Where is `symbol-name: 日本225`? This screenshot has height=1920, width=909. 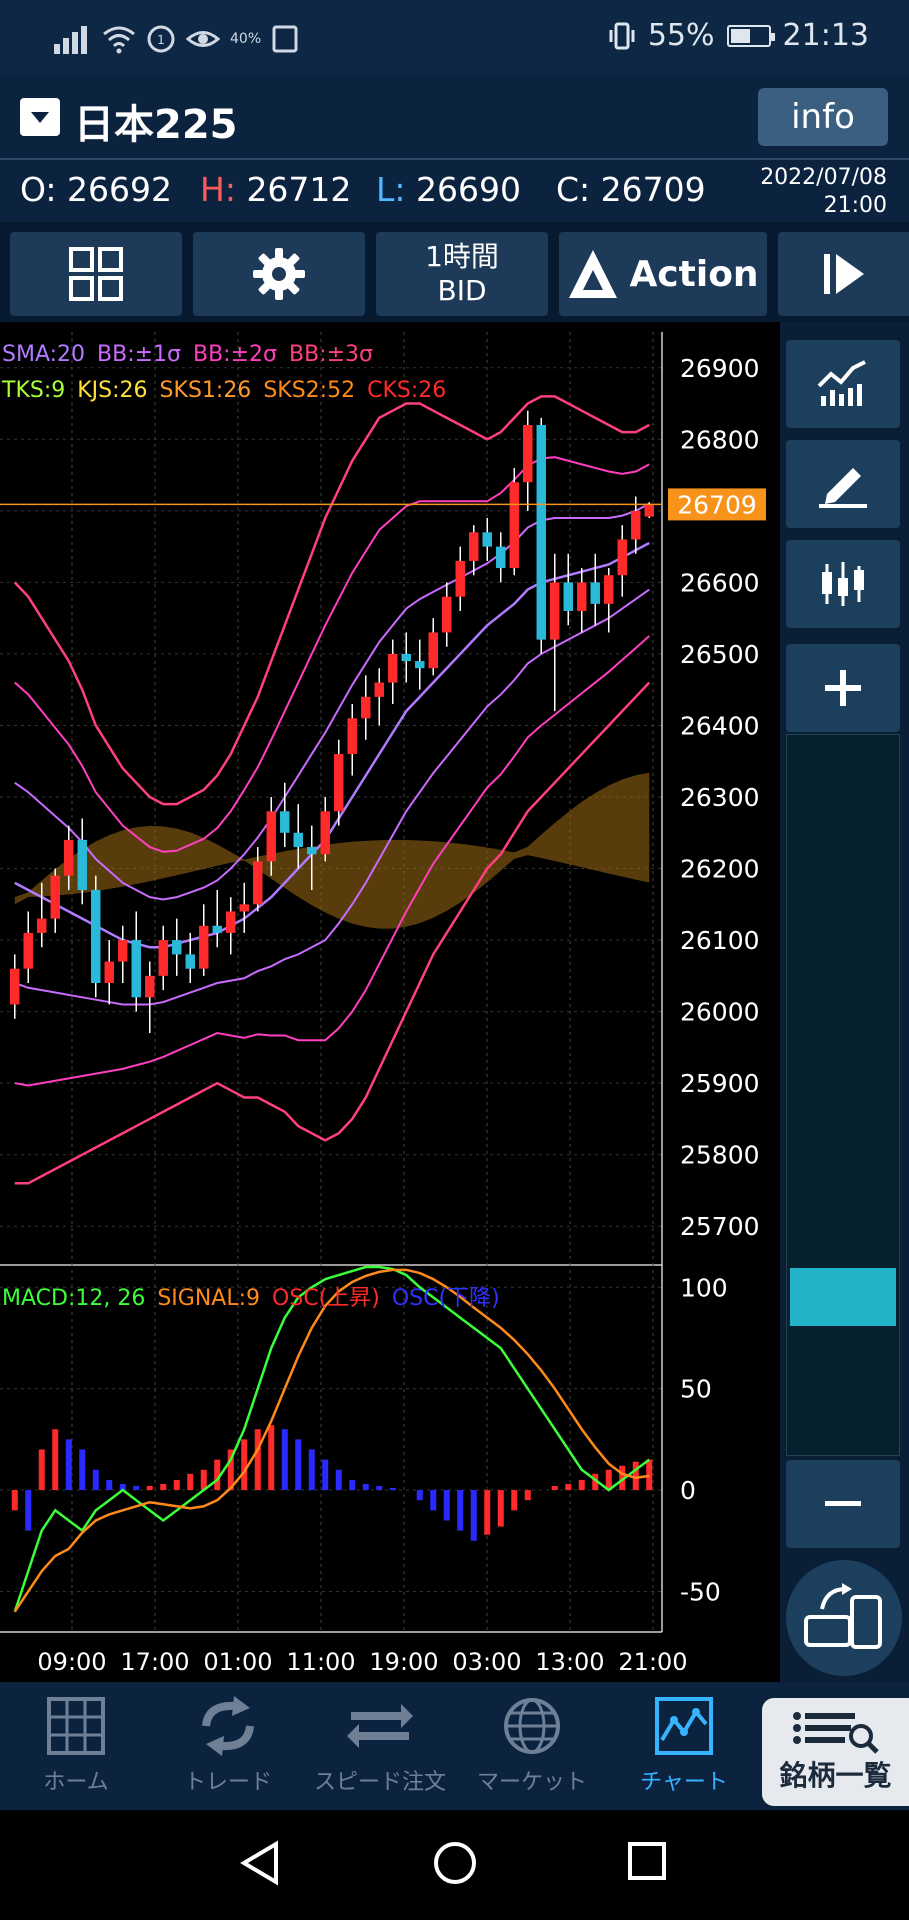 symbol-name: 日本225 is located at coordinates (156, 121).